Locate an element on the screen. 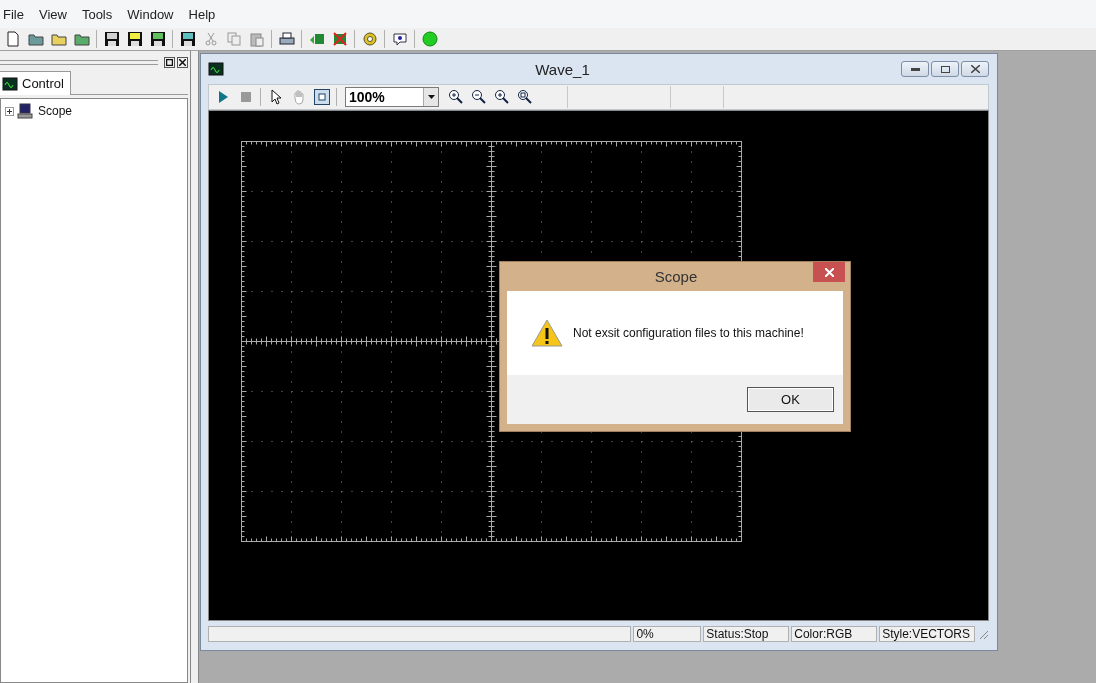 The width and height of the screenshot is (1096, 683). dialog-title: Scope is located at coordinates (676, 276).